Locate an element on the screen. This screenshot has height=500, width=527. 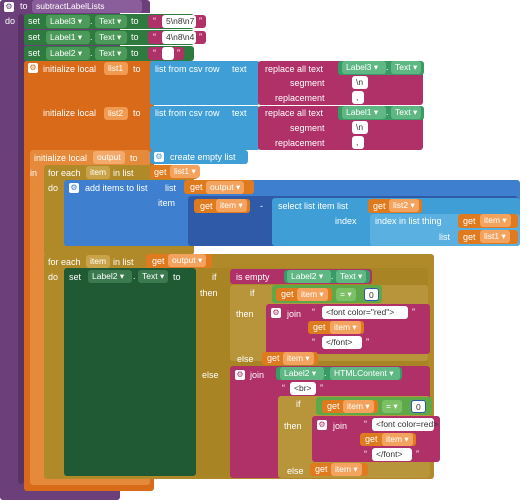
replace-label: replace all text is located at coordinates (294, 113).